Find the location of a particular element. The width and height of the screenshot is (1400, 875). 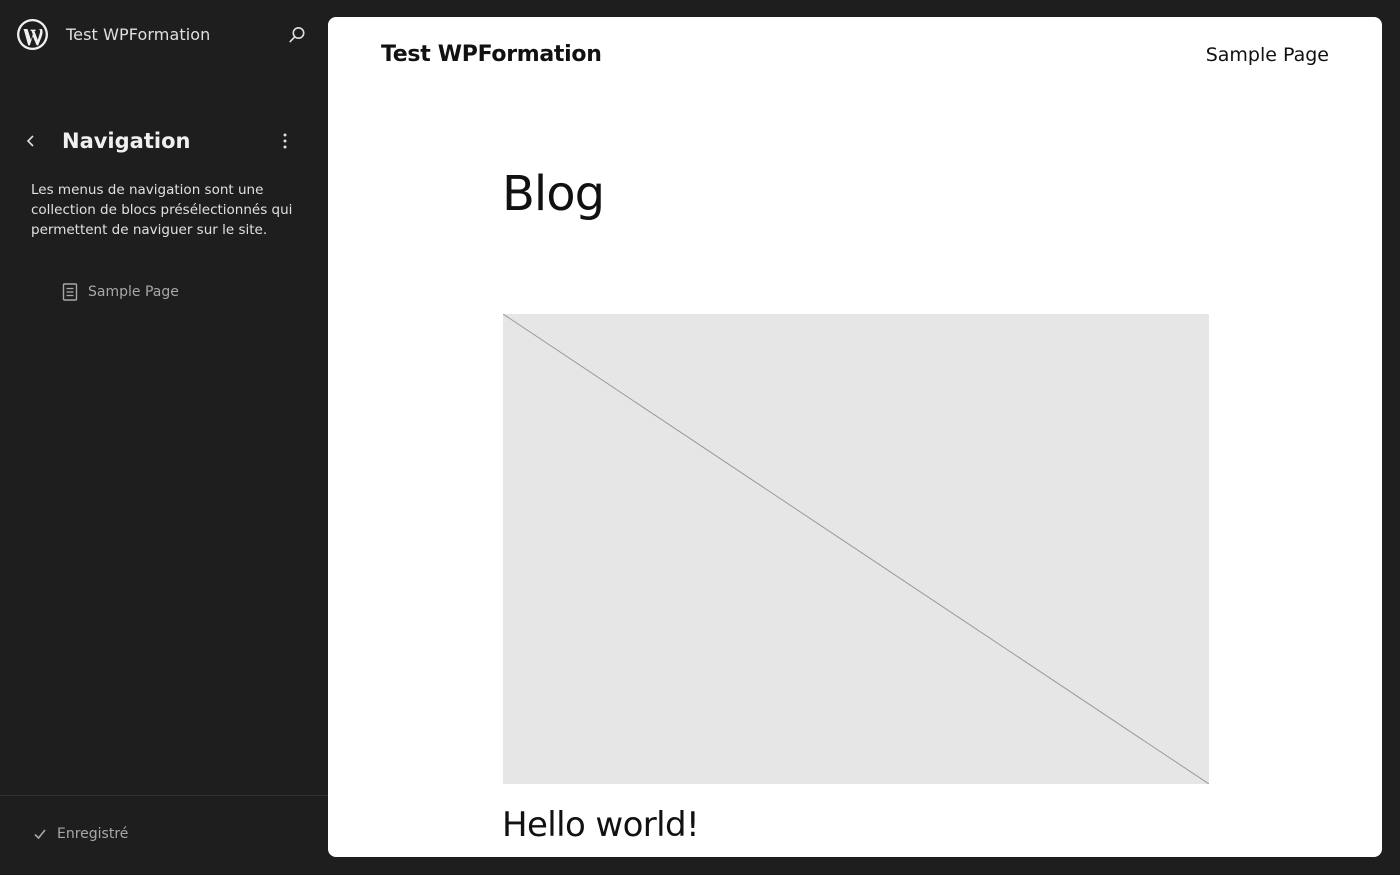

chevron-left-icon is located at coordinates (30, 141).